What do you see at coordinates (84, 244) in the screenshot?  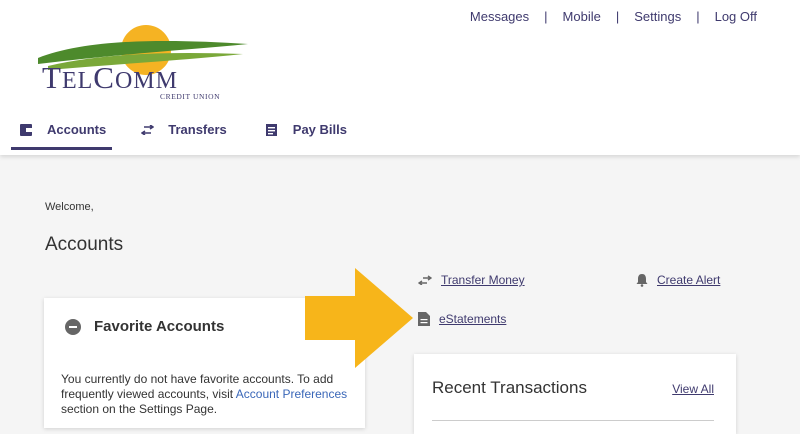 I see `page-title: Accounts` at bounding box center [84, 244].